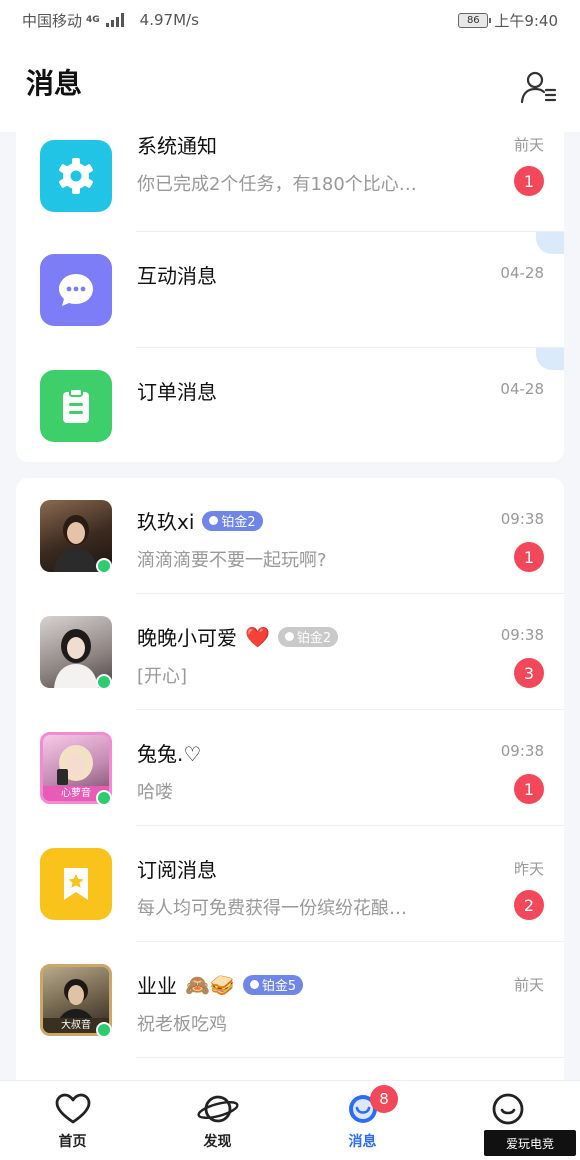 The width and height of the screenshot is (580, 1160). Describe the element at coordinates (155, 792) in the screenshot. I see `row-preview: 哈喽` at that location.